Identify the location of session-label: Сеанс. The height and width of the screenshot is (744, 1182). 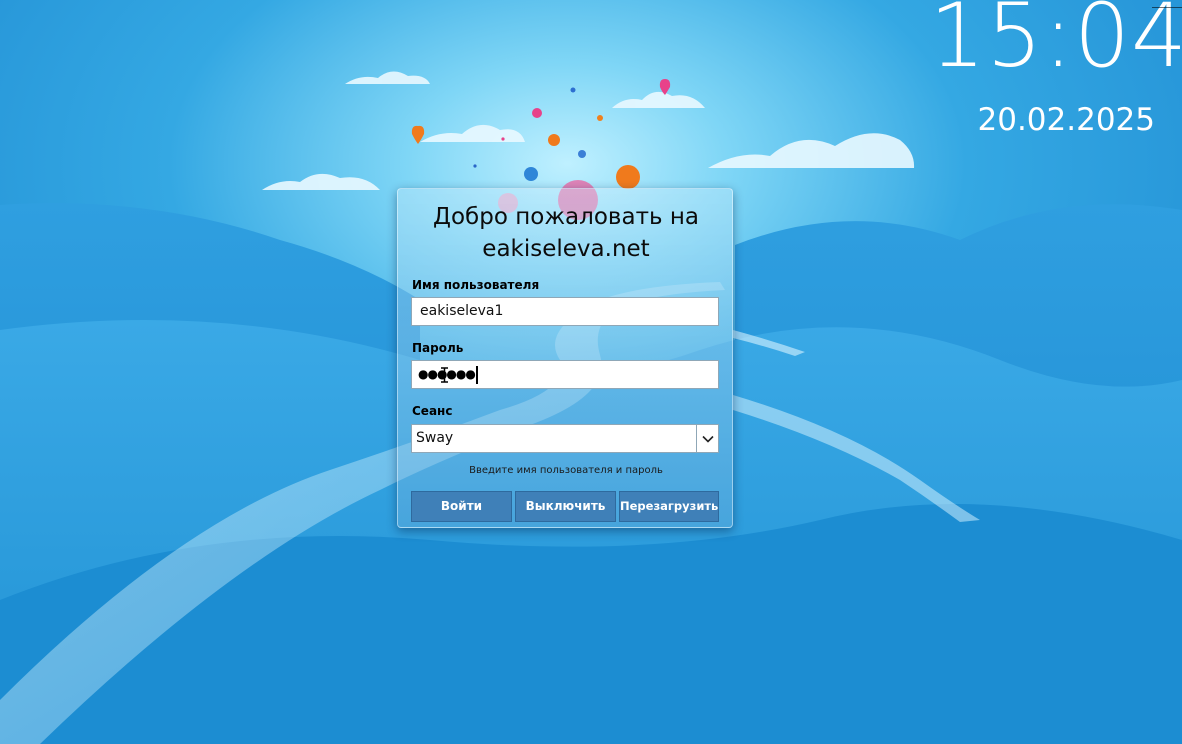
(432, 411).